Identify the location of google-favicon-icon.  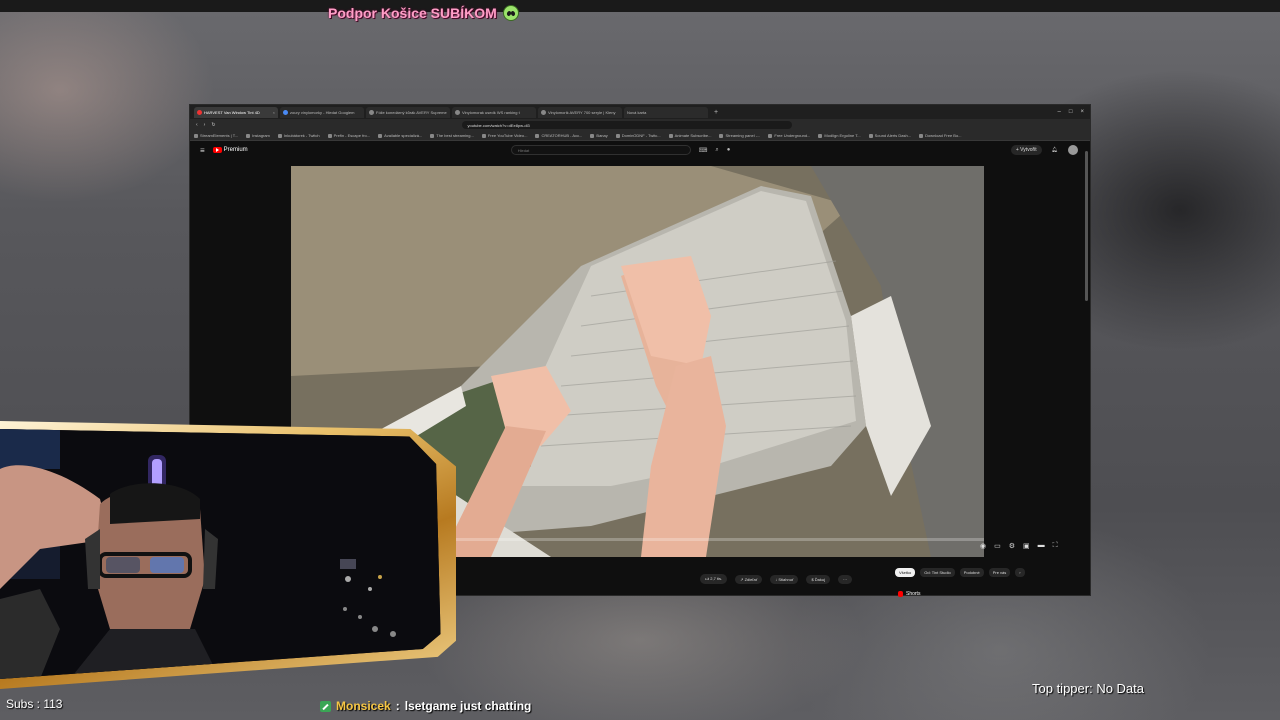
(285, 112).